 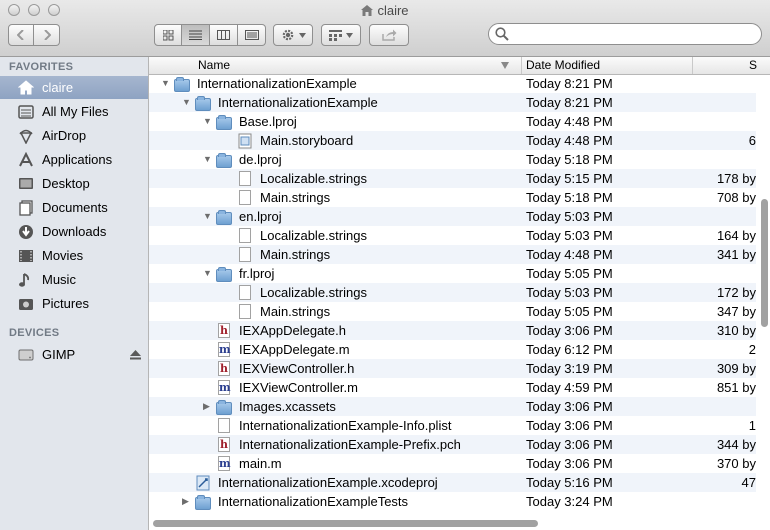 I want to click on file-size: 309 by, so click(x=736, y=368).